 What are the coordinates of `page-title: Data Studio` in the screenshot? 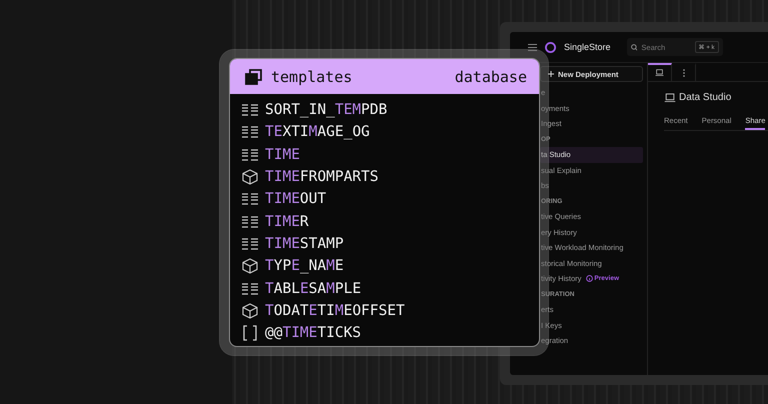 It's located at (705, 97).